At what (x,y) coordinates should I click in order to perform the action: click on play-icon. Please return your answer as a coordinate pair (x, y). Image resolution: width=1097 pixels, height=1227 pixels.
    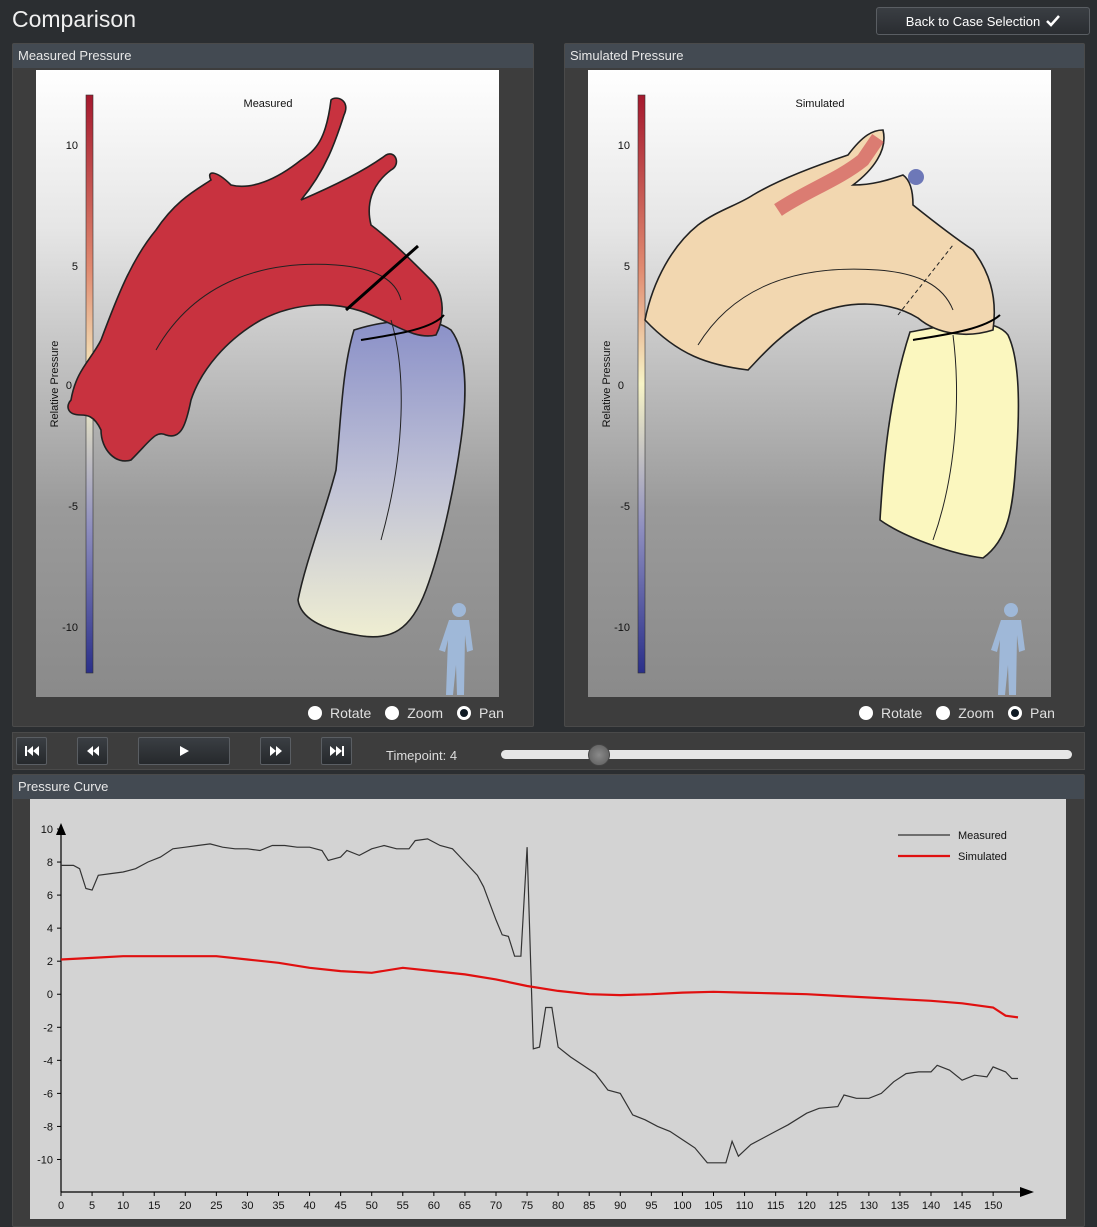
    Looking at the image, I should click on (184, 751).